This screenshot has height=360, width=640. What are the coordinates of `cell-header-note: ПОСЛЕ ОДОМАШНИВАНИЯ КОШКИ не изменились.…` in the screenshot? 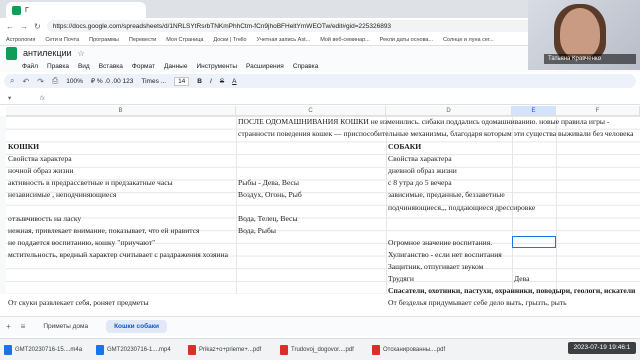 It's located at (423, 122).